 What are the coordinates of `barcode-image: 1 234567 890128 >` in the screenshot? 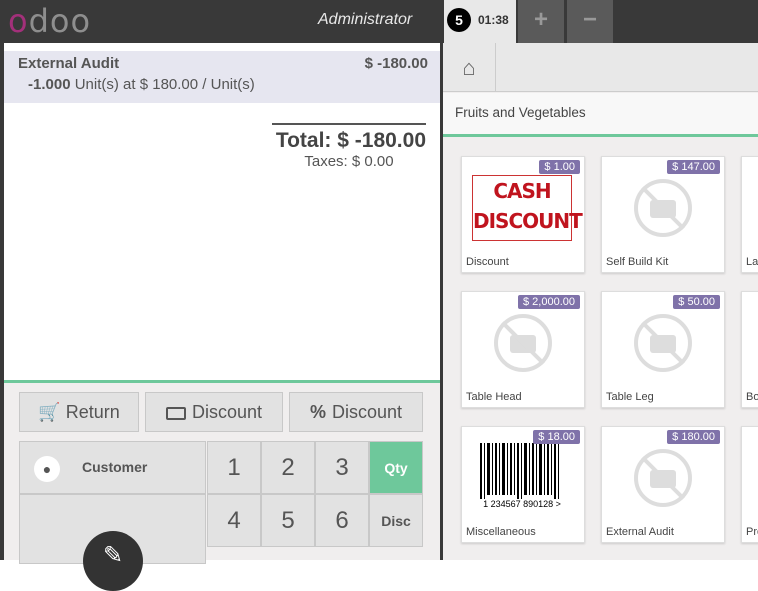 It's located at (520, 476).